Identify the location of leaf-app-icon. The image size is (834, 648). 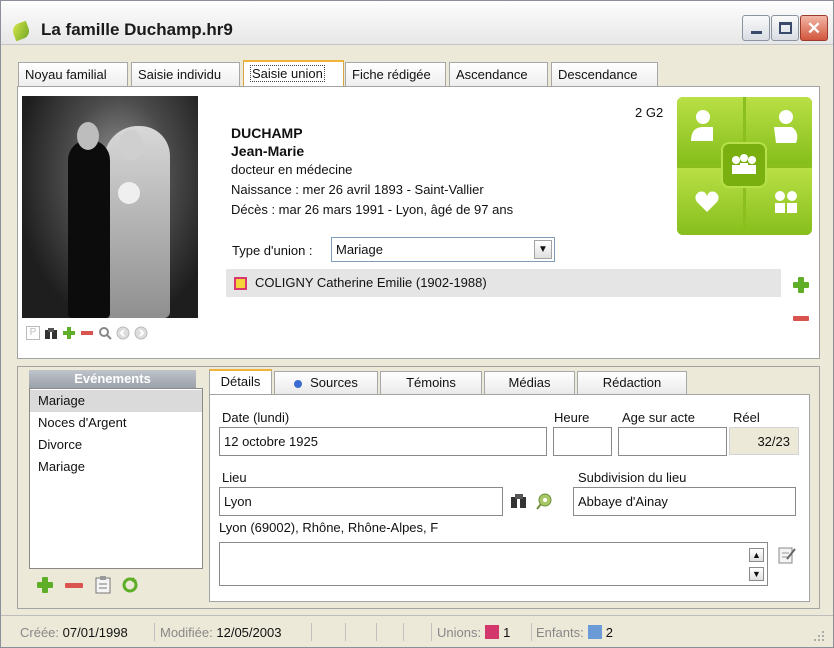
(21, 31).